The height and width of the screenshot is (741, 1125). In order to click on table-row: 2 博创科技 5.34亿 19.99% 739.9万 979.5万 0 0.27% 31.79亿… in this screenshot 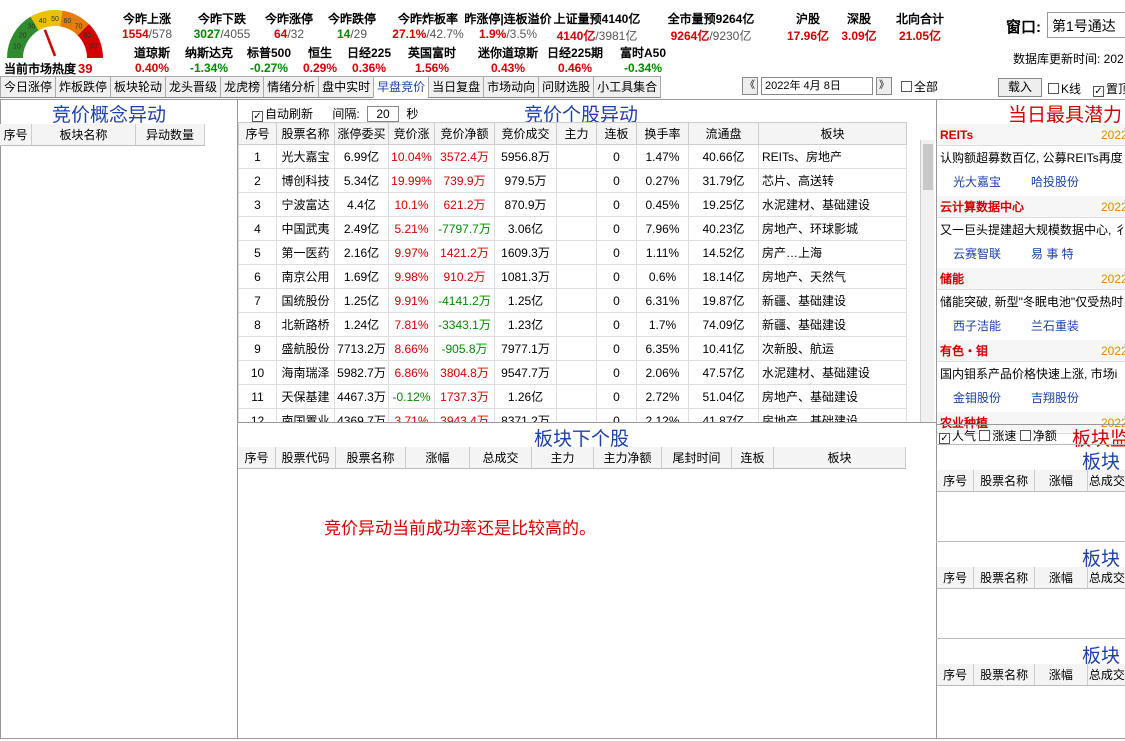, I will do `click(572, 180)`.